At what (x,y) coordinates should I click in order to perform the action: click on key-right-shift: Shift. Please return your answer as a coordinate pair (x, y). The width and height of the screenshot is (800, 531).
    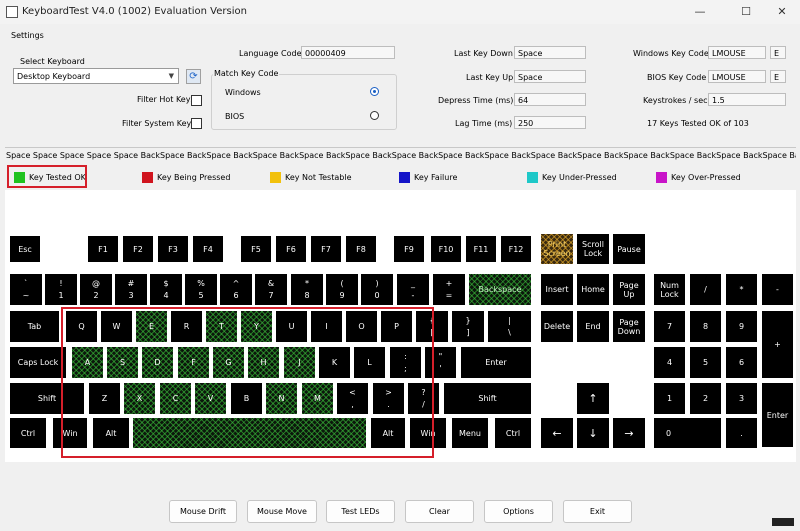
    Looking at the image, I should click on (487, 398).